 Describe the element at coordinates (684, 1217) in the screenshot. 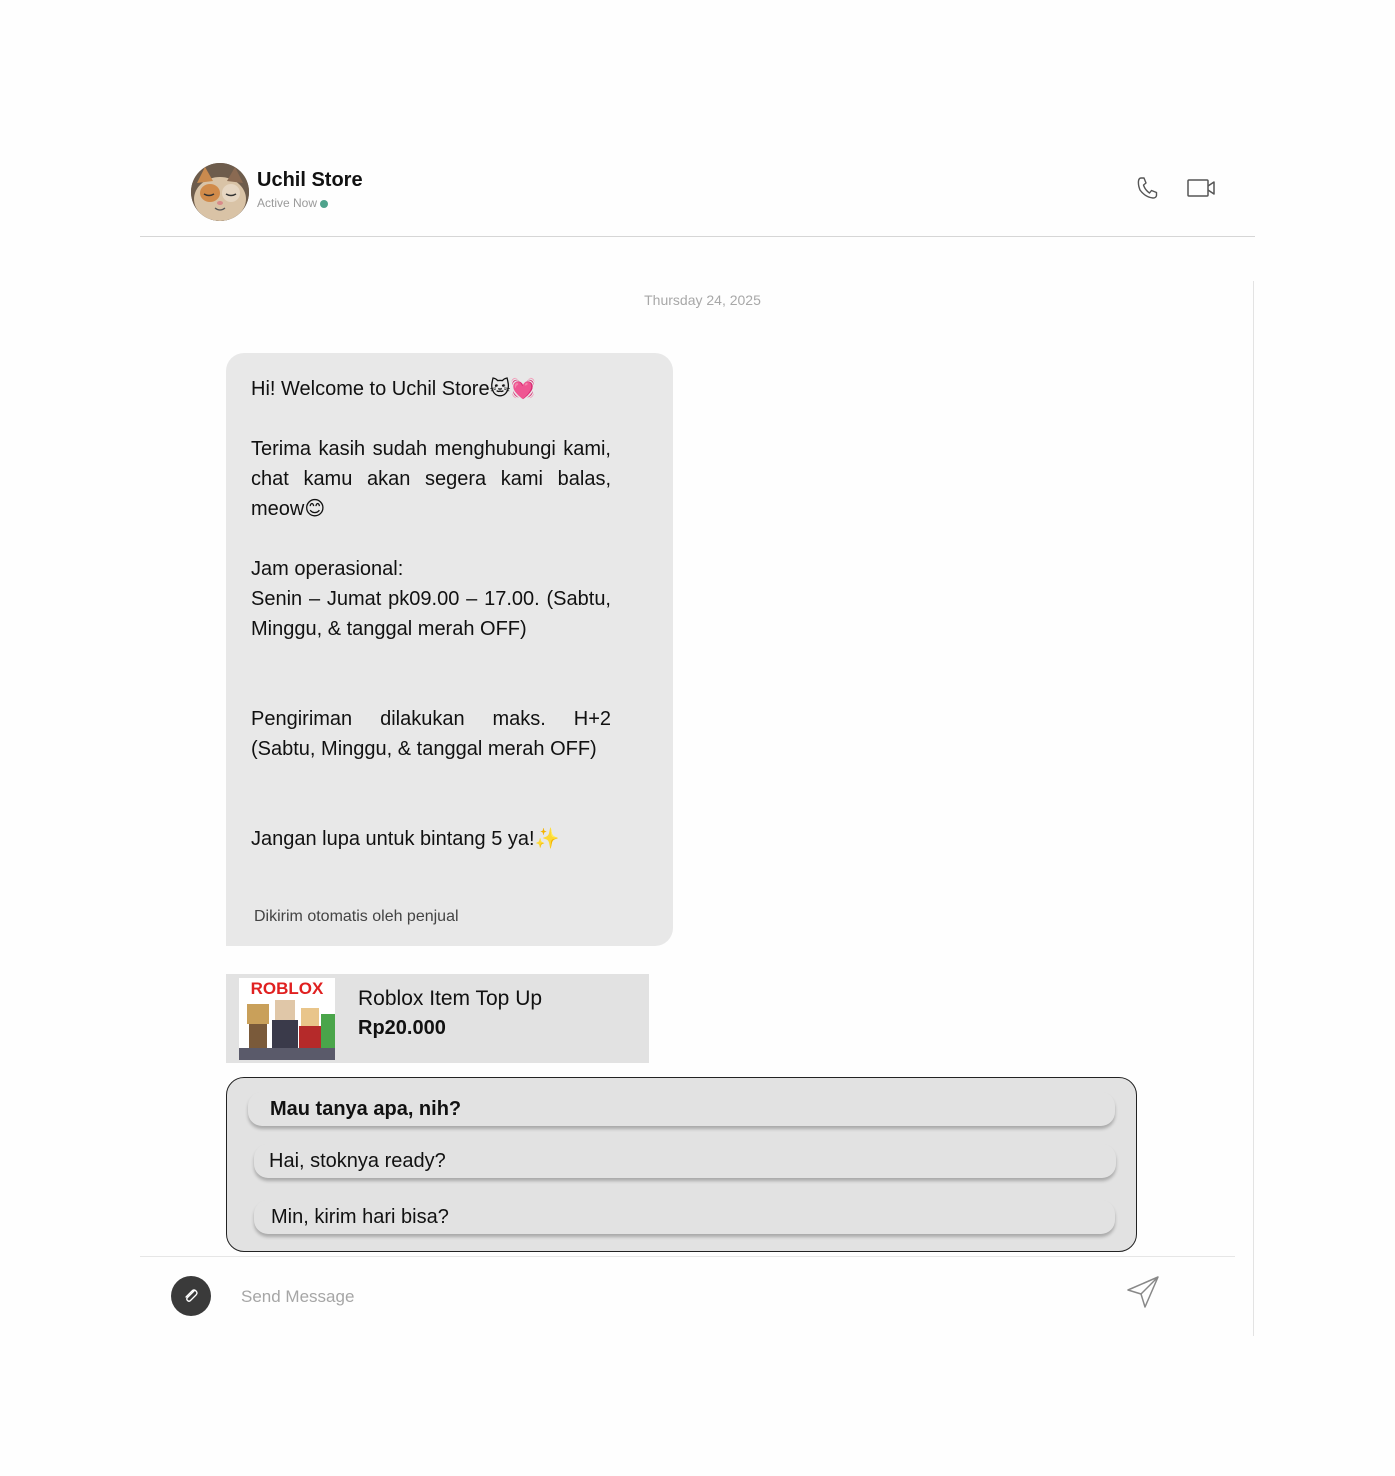

I see `quick-reply-same-day-delivery: Min, kirim hari bisa?` at that location.